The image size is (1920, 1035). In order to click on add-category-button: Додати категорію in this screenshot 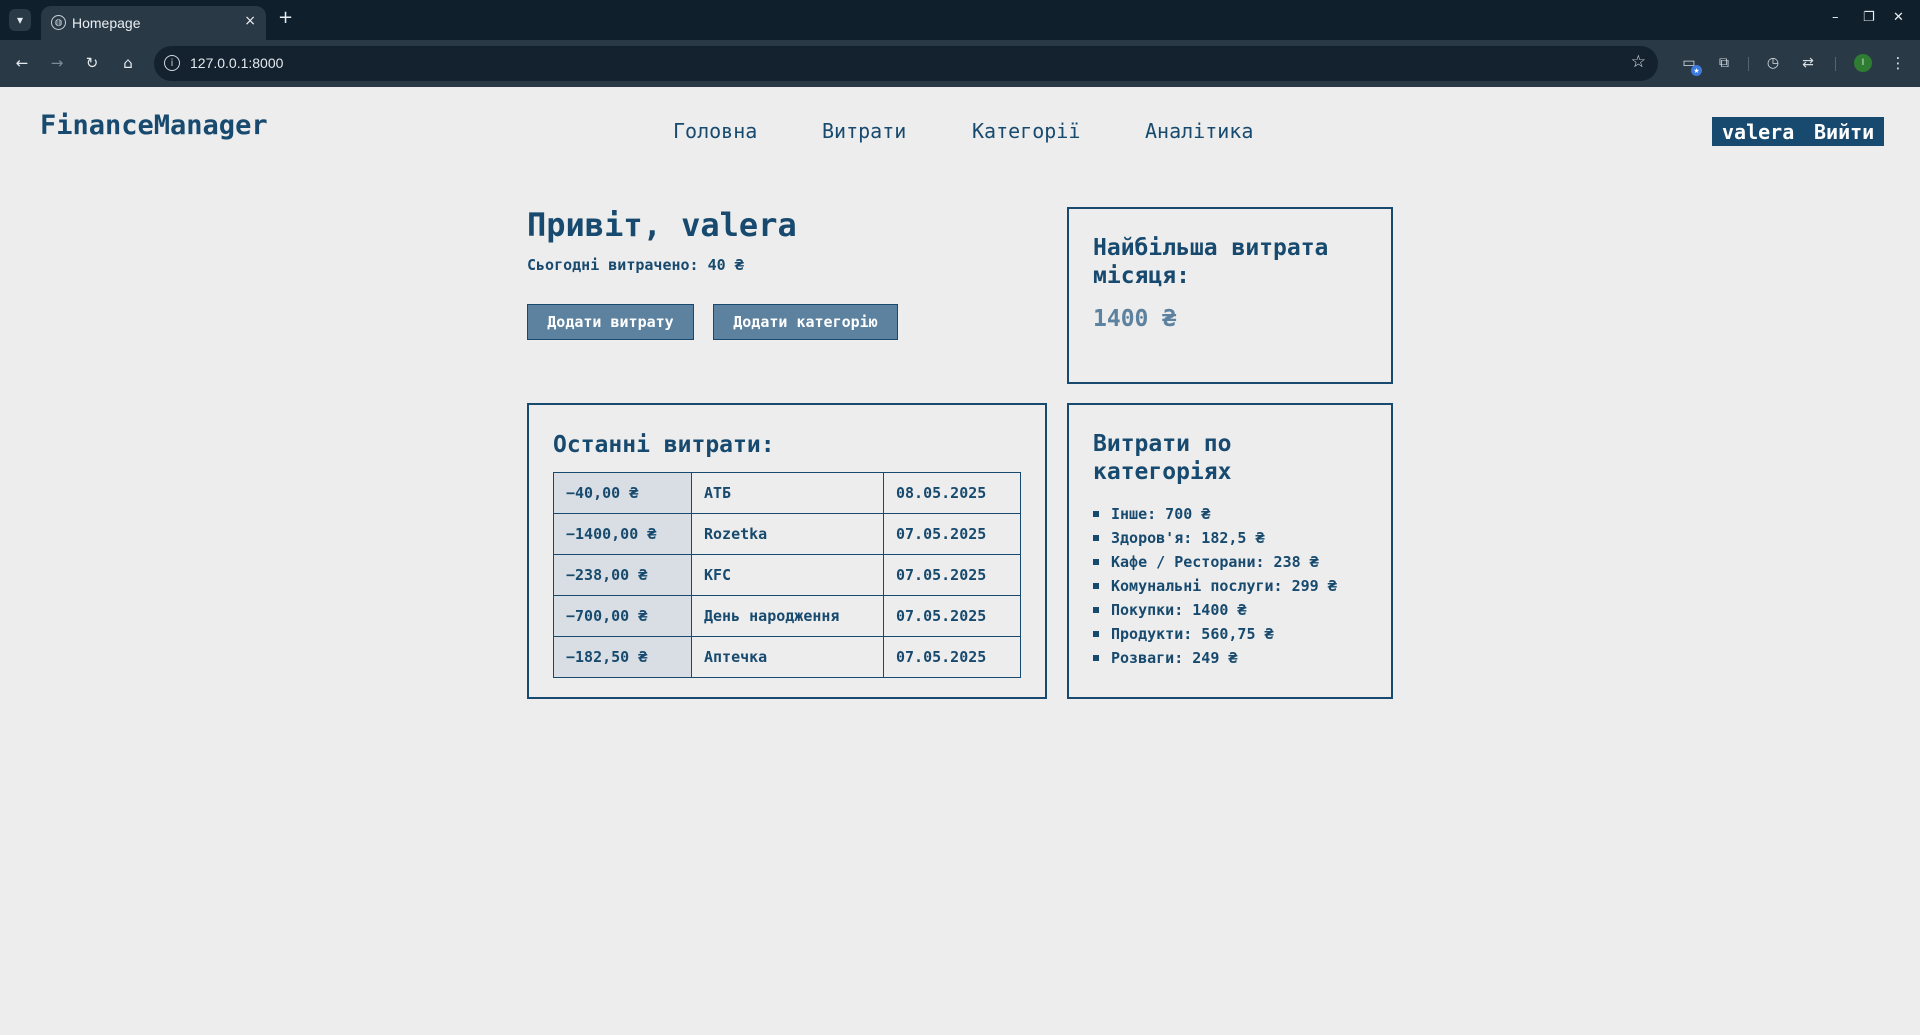, I will do `click(805, 322)`.